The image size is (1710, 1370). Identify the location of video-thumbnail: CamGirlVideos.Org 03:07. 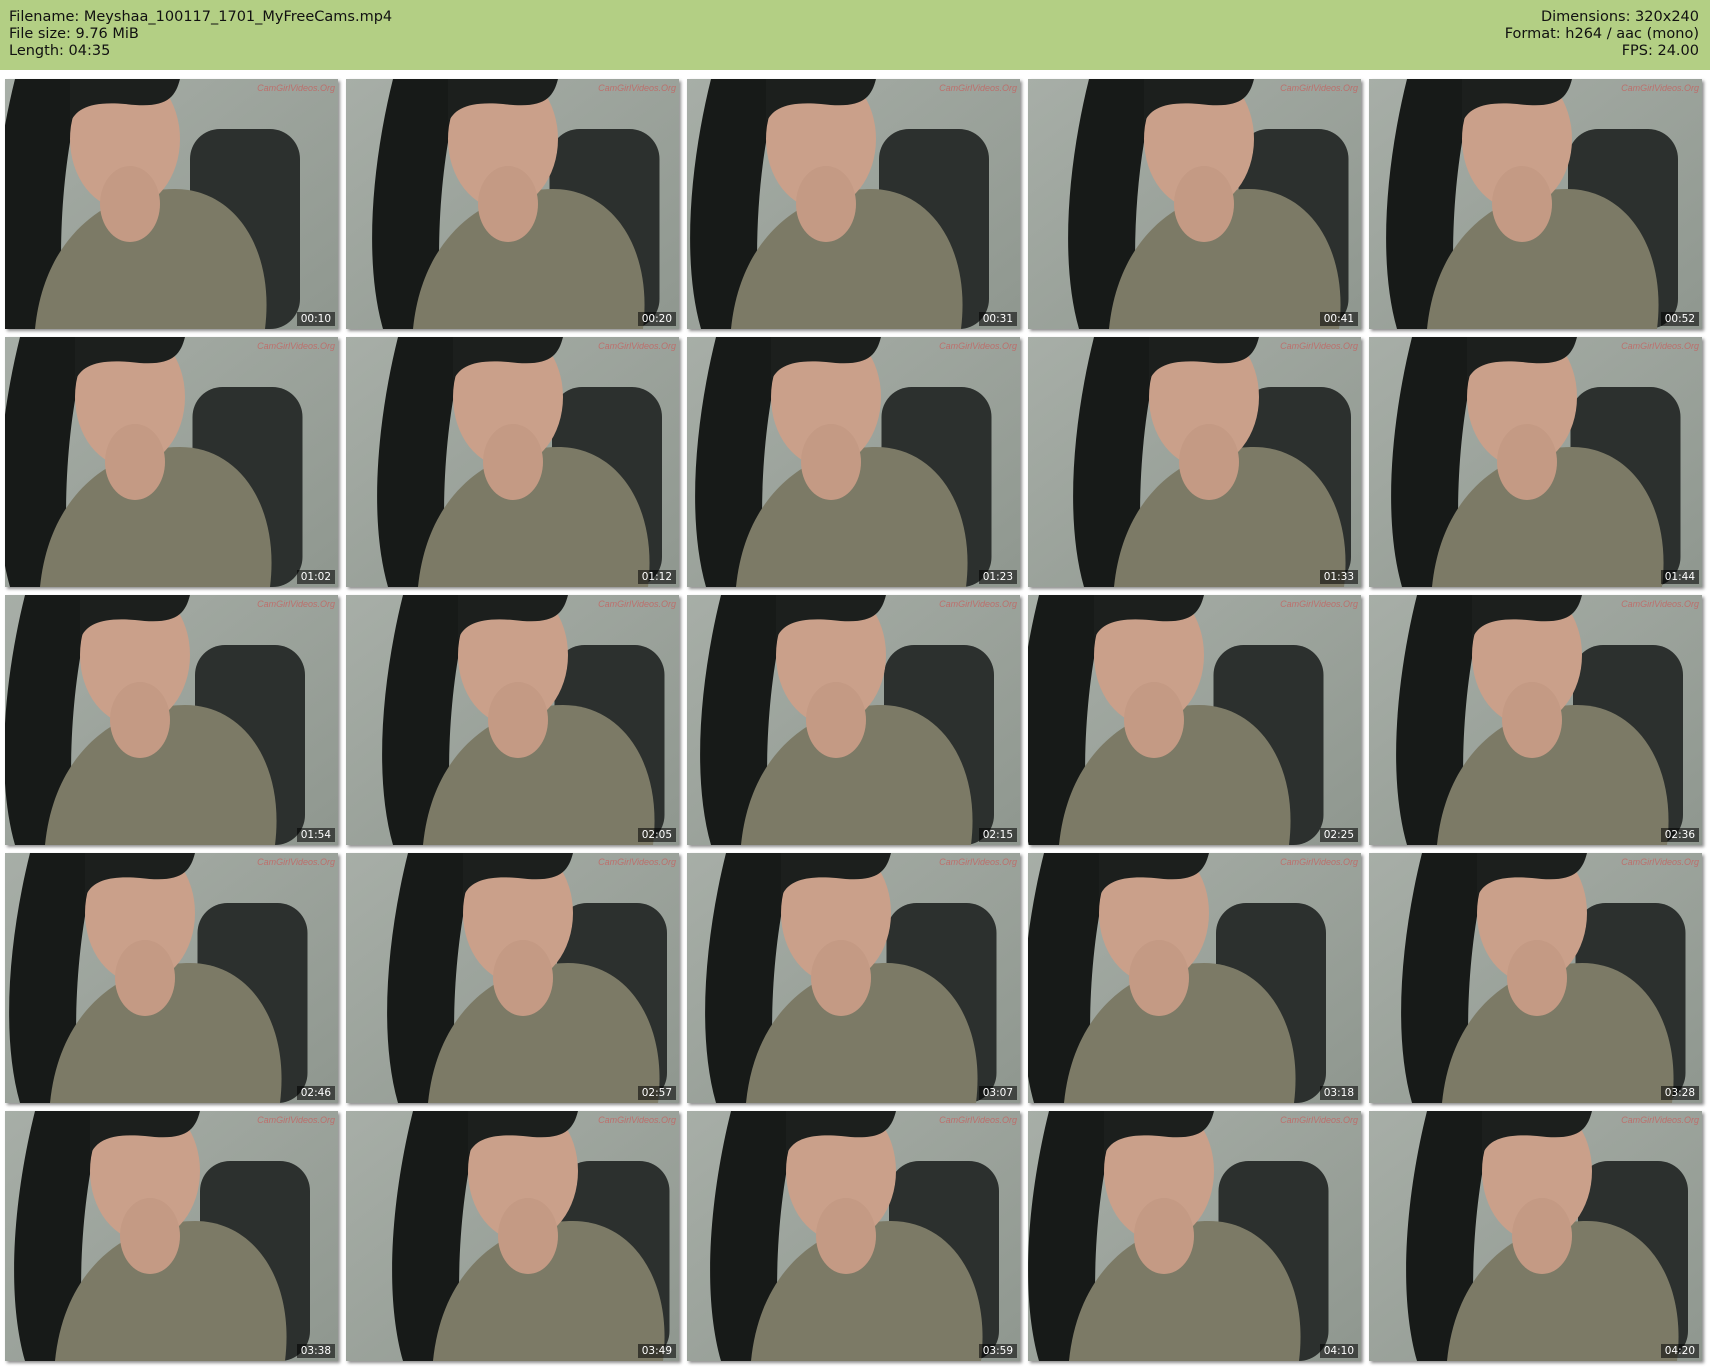
(853, 978).